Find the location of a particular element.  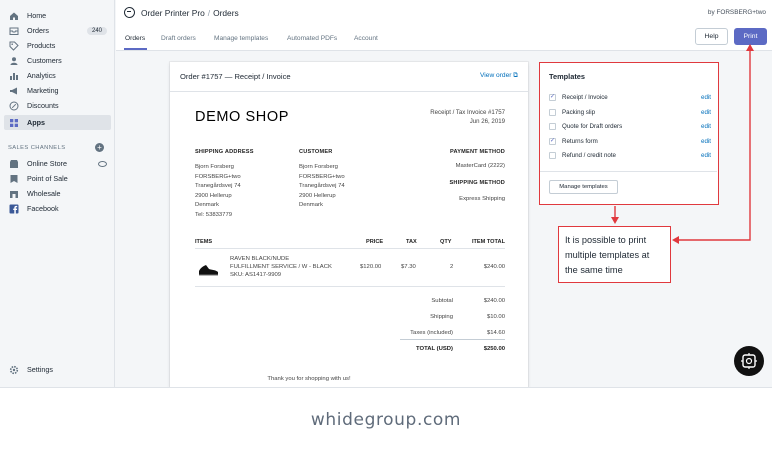

tax-header: TAX is located at coordinates (411, 242).